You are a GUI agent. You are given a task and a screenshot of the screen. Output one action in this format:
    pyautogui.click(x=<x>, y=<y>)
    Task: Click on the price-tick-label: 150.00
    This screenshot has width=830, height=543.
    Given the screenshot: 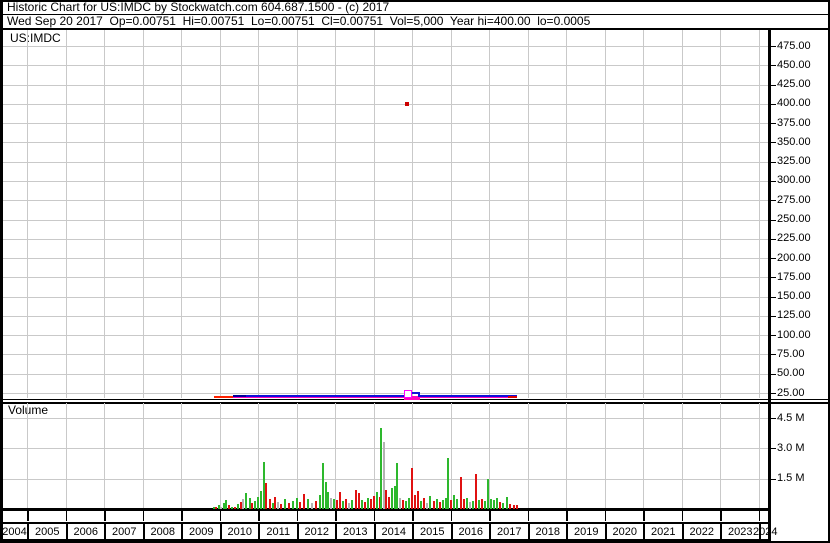 What is the action you would take?
    pyautogui.click(x=794, y=296)
    